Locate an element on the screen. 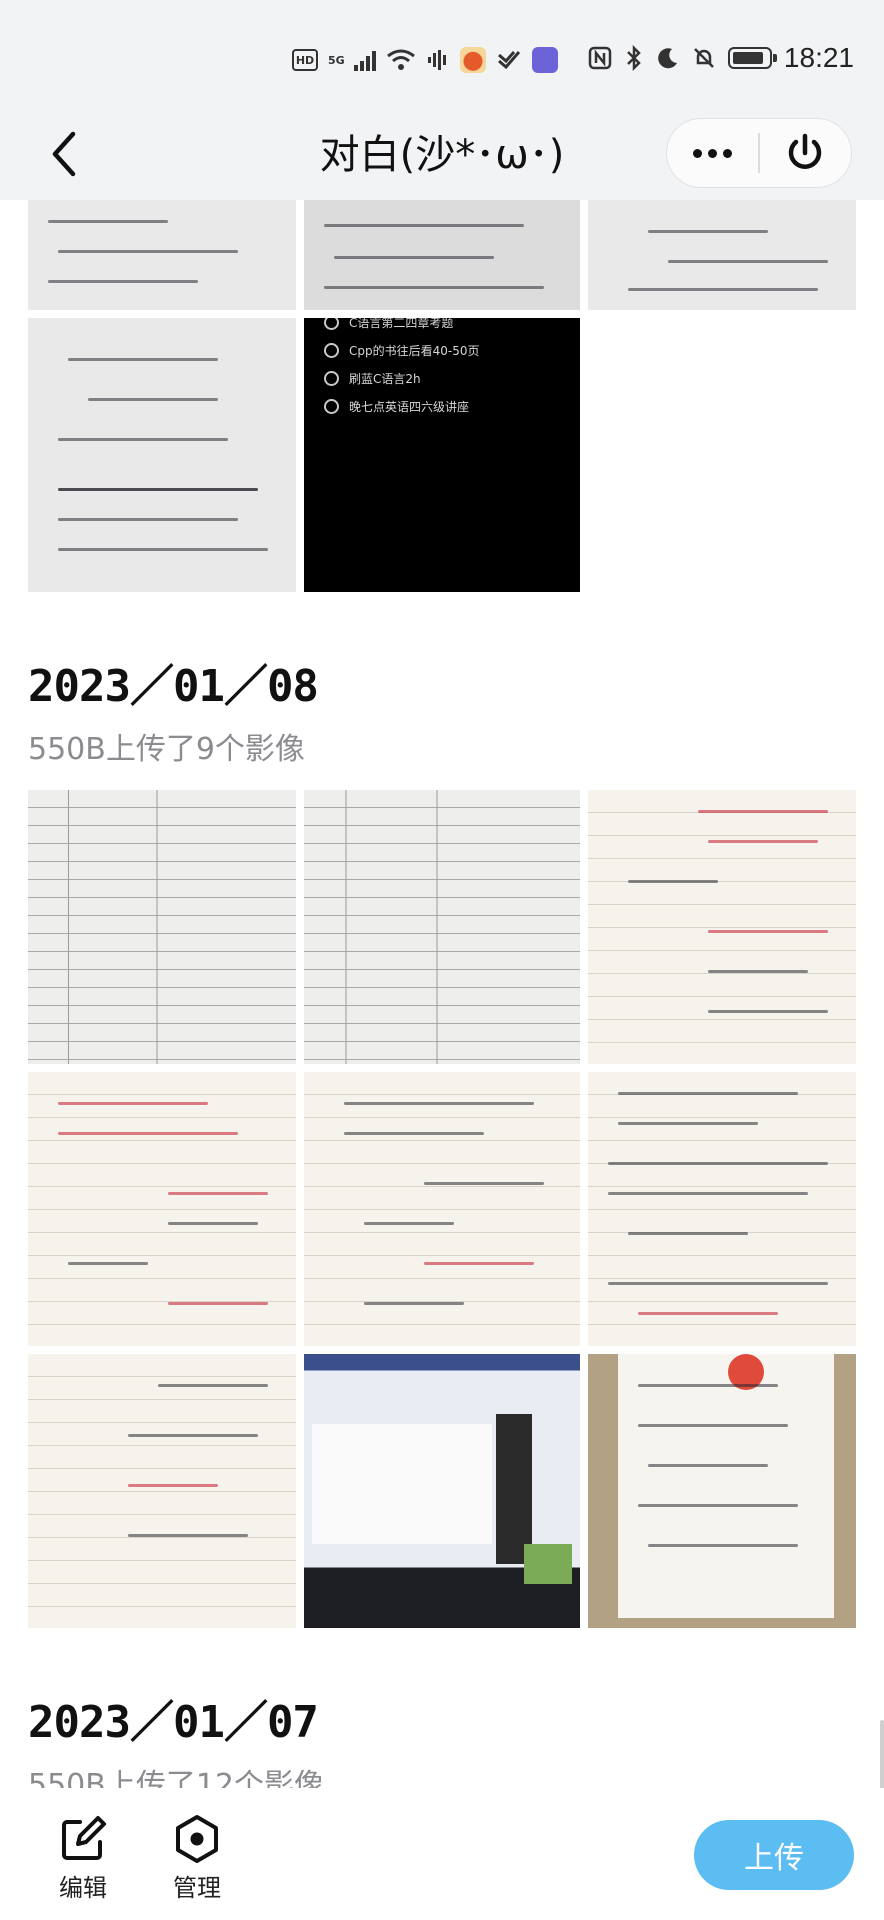 This screenshot has width=884, height=1920. manage-button: 管理 is located at coordinates (197, 1858).